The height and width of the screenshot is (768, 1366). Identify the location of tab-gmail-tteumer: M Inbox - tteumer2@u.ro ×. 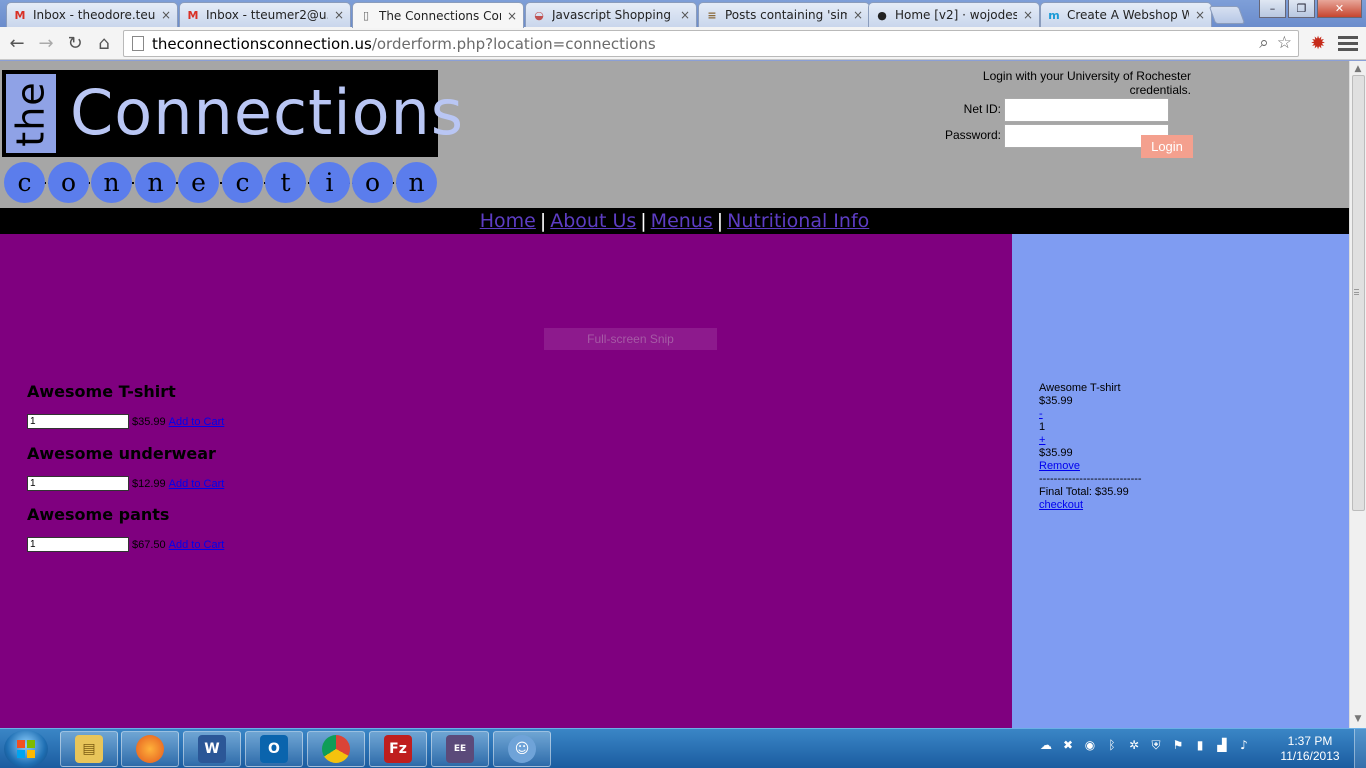
(265, 14).